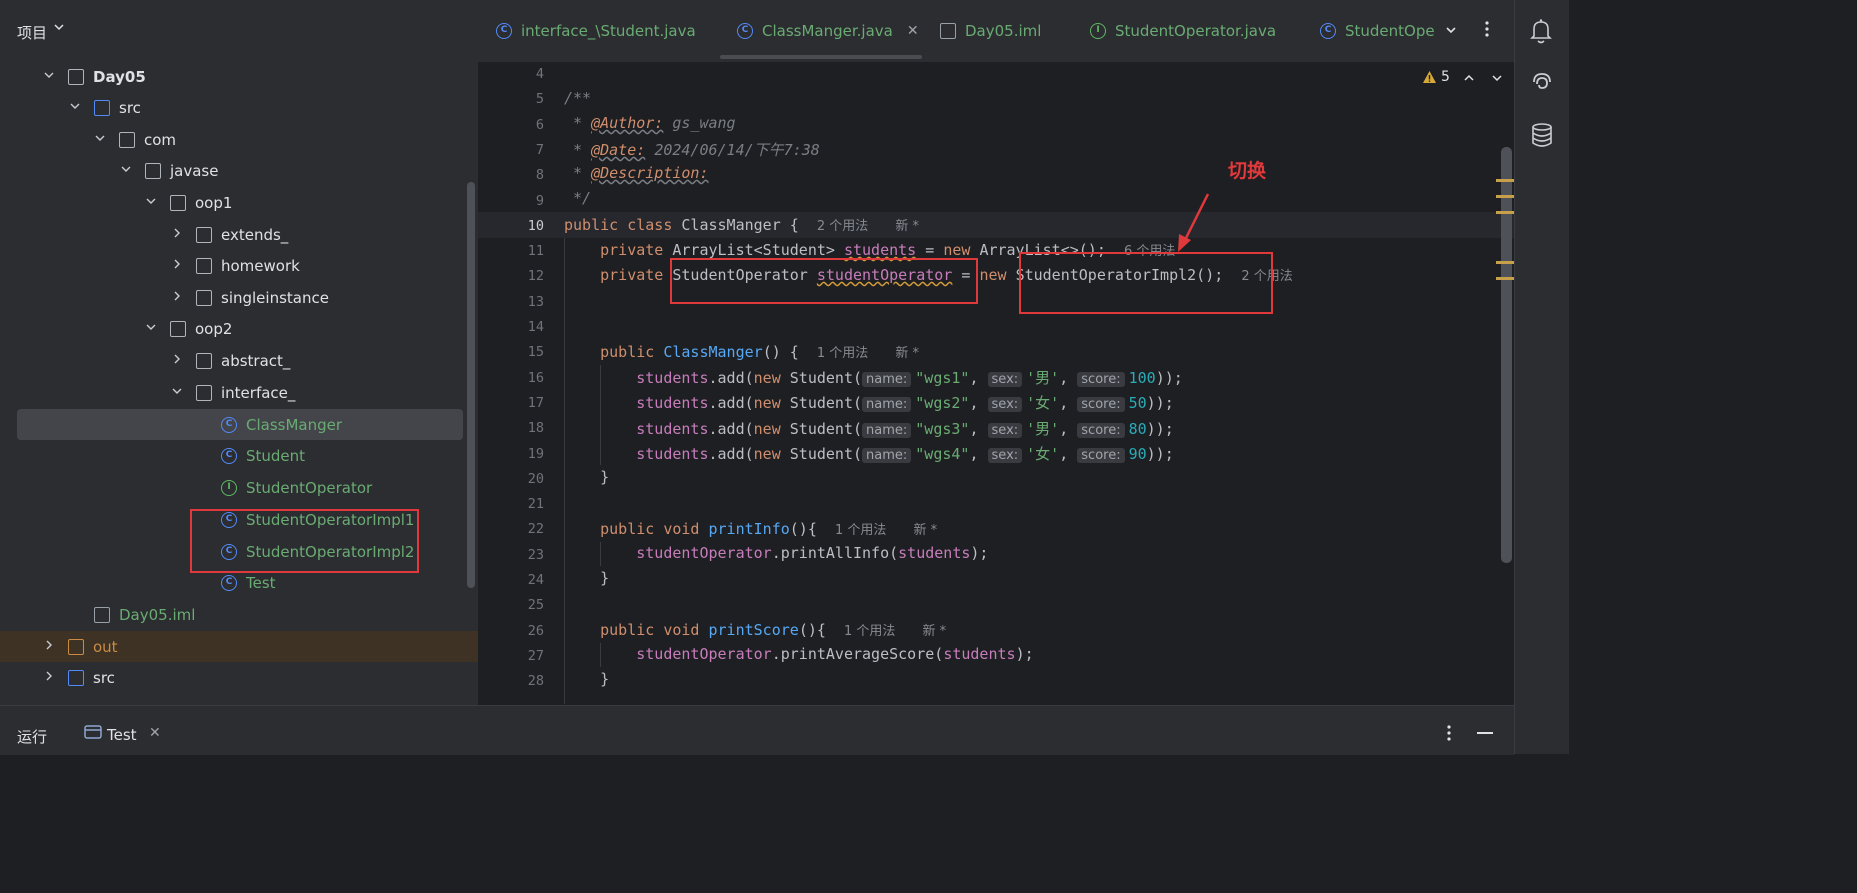 The image size is (1857, 893). I want to click on tree-item-studentoperator: I StudentOperator, so click(239, 487).